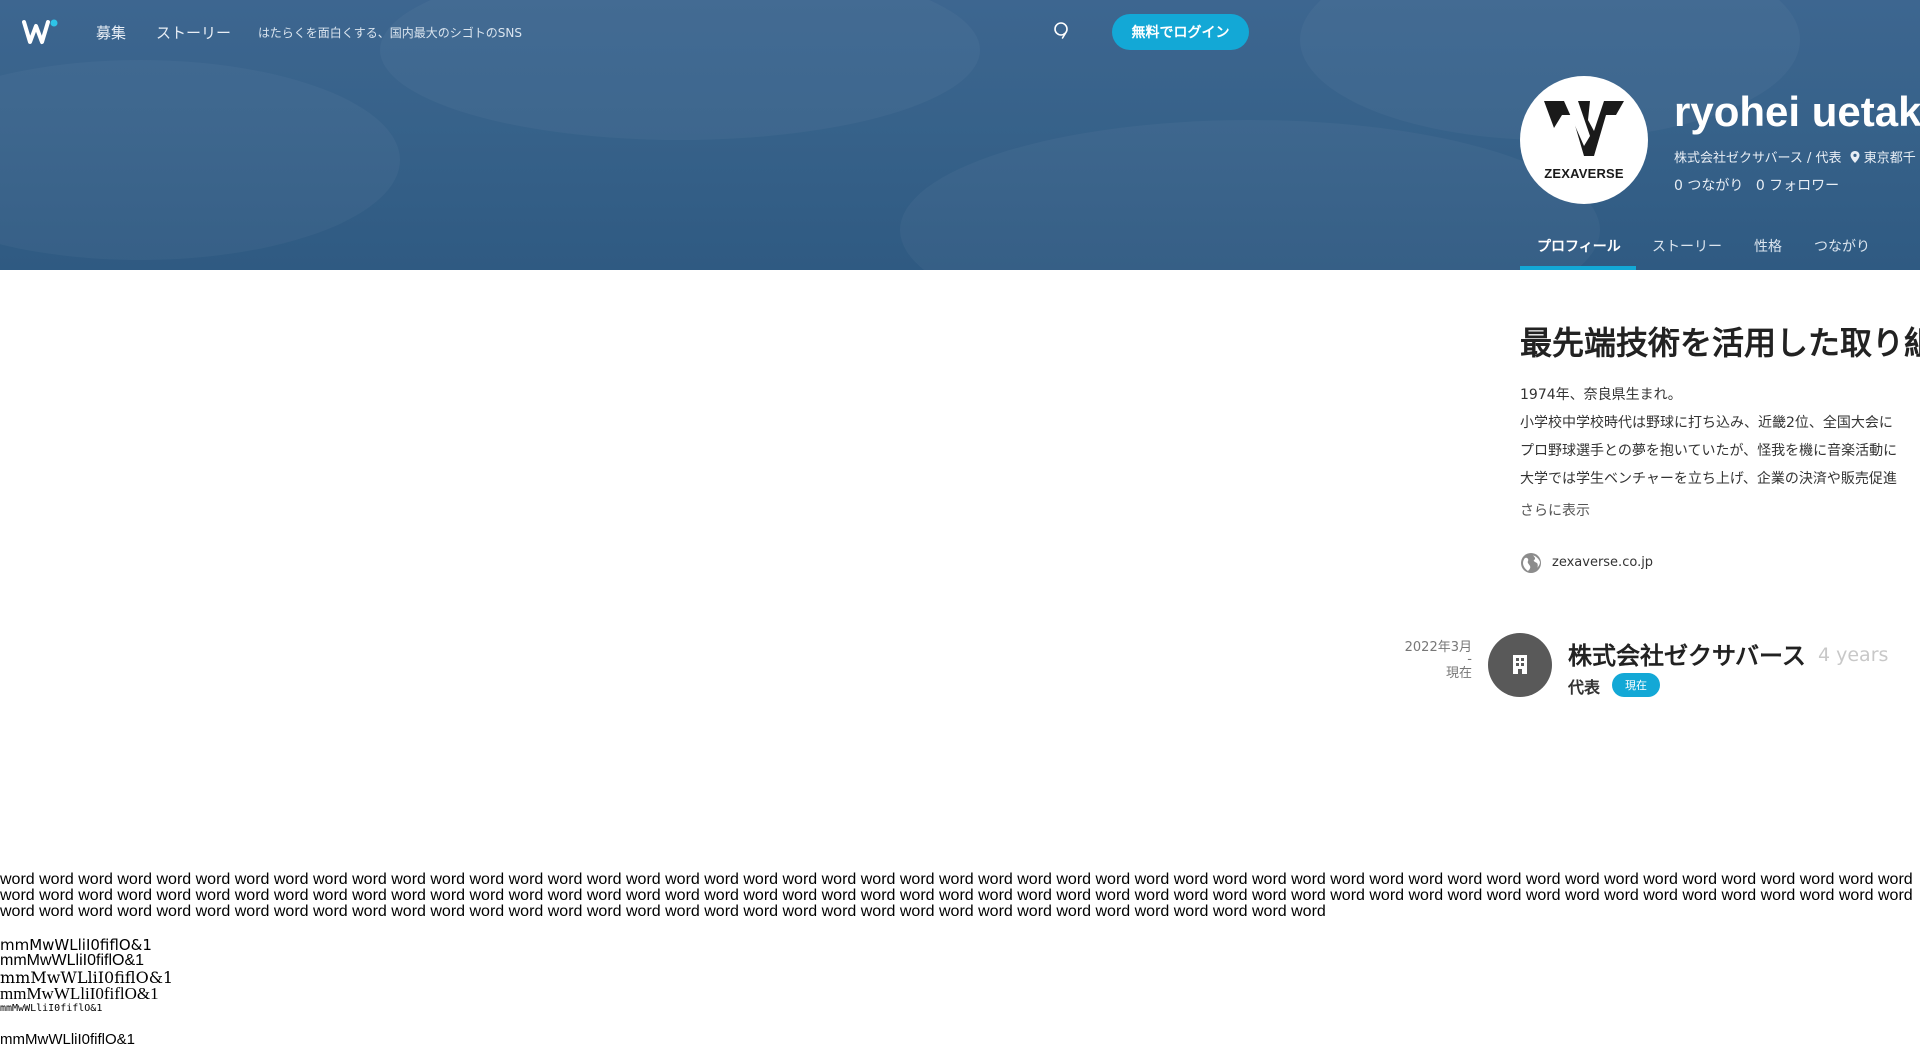 The height and width of the screenshot is (1050, 1920). What do you see at coordinates (1709, 451) in the screenshot?
I see `bio-line: プロ野球選手との夢を抱いていたが、怪我を機に音楽活動に` at bounding box center [1709, 451].